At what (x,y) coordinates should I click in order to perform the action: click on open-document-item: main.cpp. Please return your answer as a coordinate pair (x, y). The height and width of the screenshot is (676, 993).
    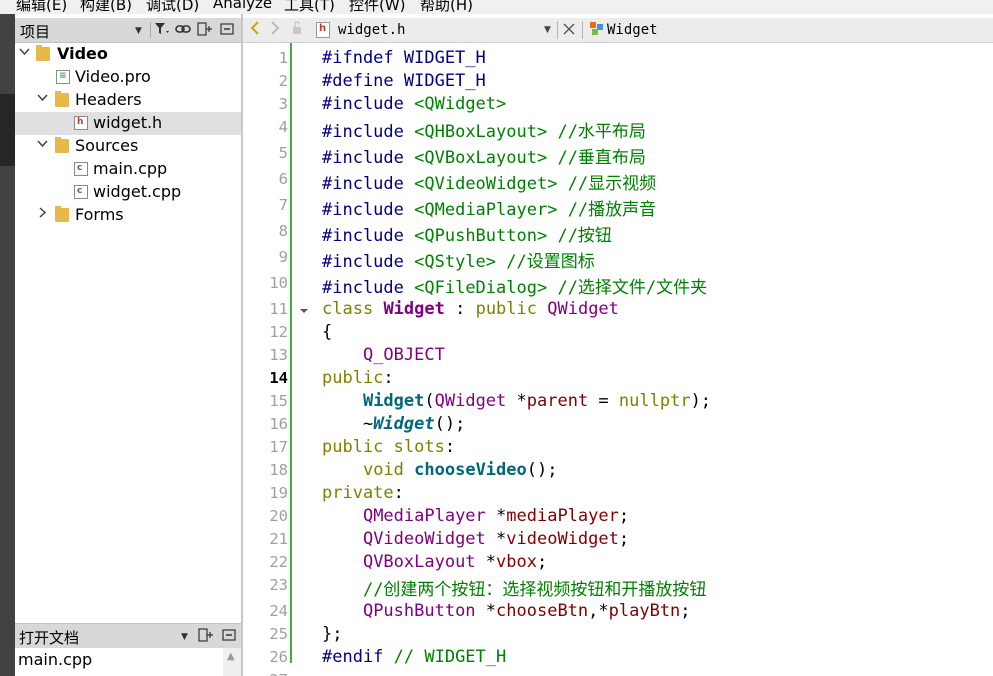
    Looking at the image, I should click on (55, 659).